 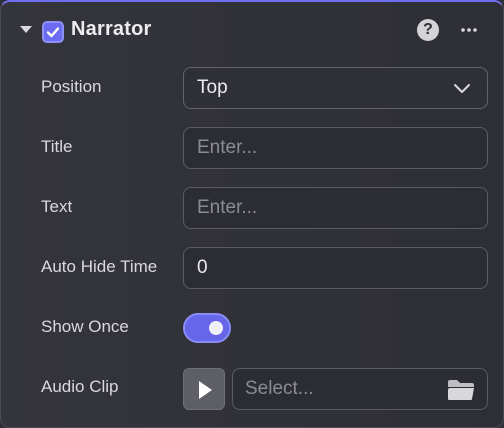 I want to click on help-icon: ?, so click(x=428, y=30).